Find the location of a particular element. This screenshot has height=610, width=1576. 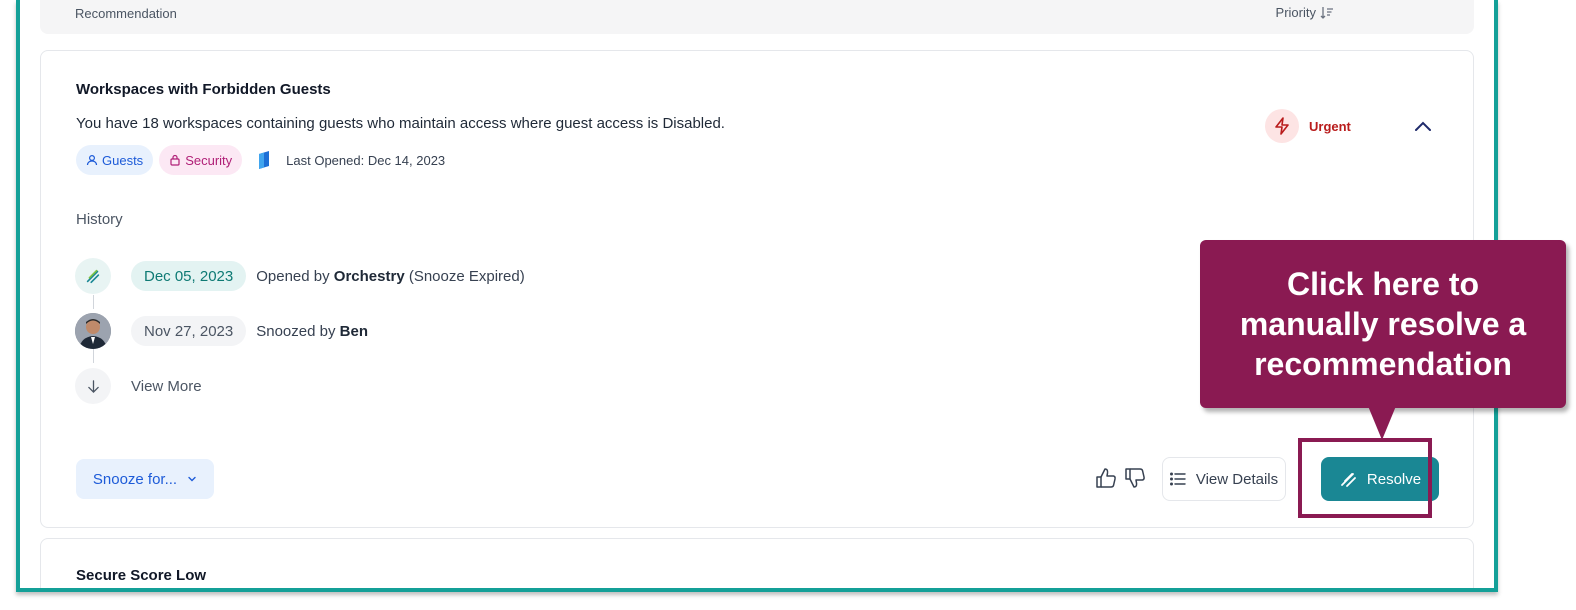

priority-header-label: Priority is located at coordinates (1295, 12).